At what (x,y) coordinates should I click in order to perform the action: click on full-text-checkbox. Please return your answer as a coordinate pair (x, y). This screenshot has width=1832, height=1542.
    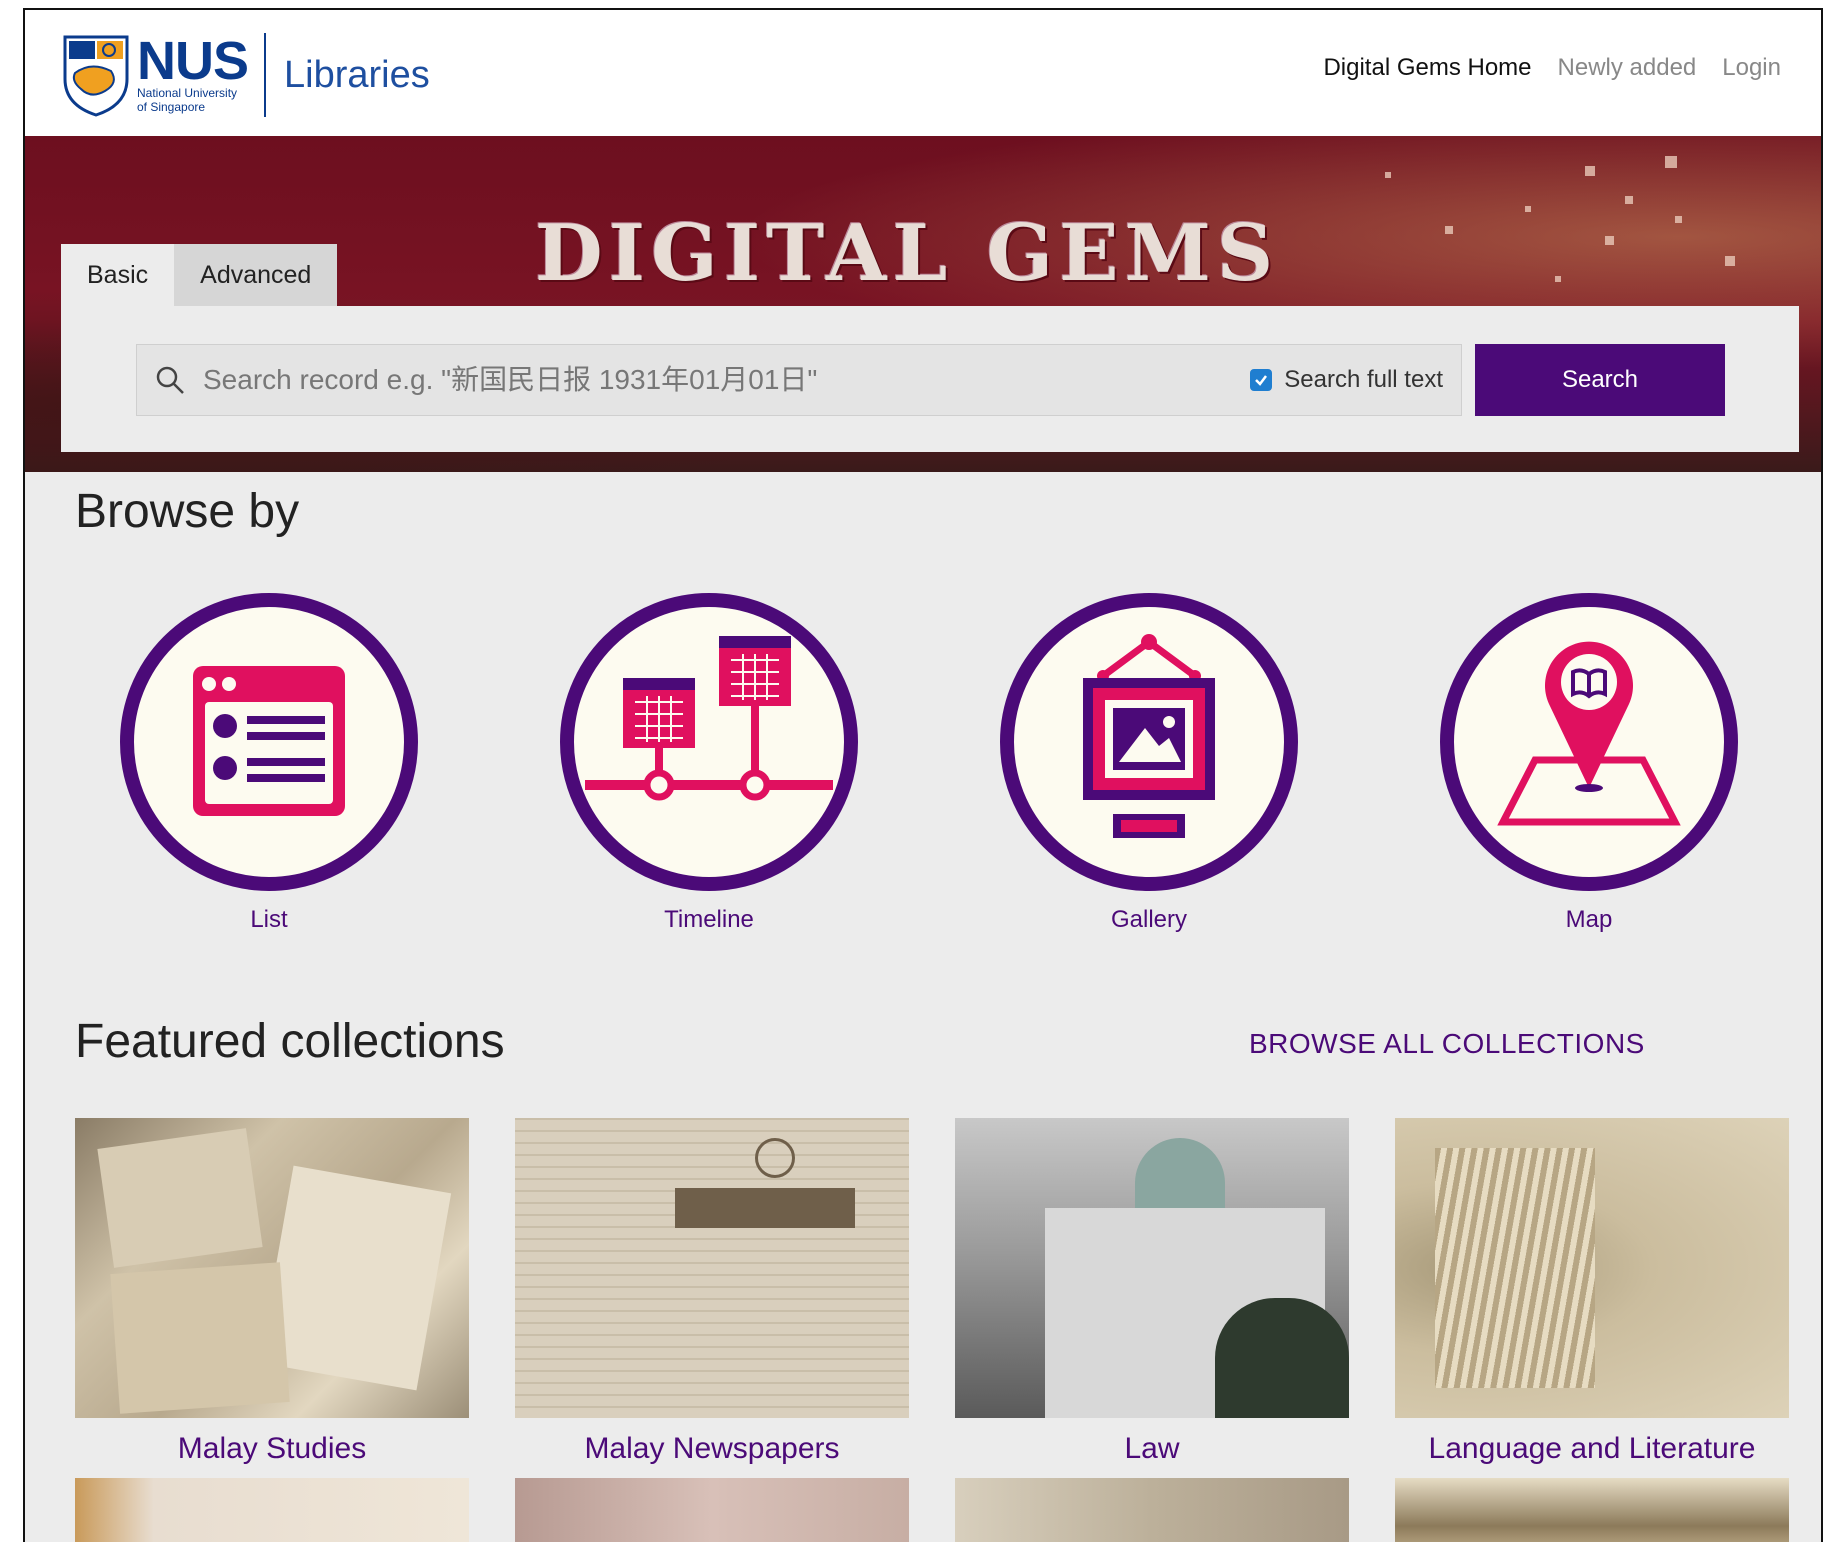
    Looking at the image, I should click on (1261, 380).